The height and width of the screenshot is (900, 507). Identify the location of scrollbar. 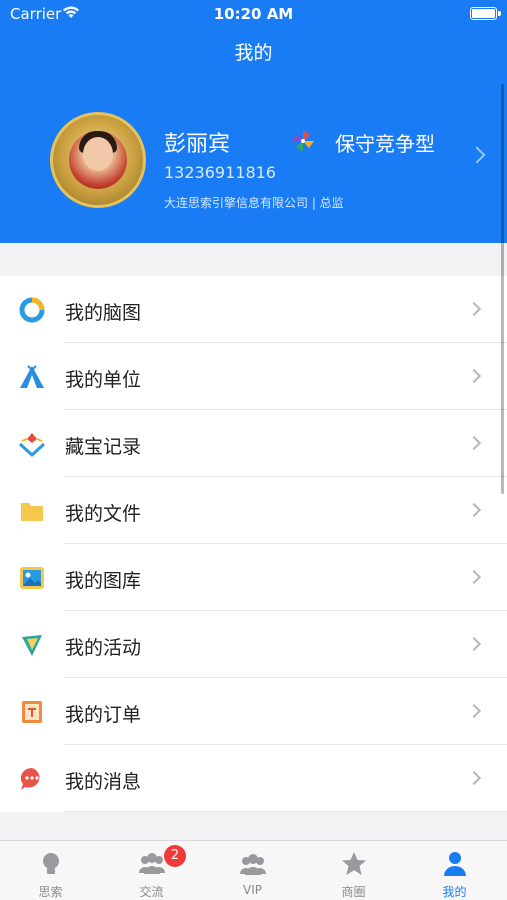
(502, 289).